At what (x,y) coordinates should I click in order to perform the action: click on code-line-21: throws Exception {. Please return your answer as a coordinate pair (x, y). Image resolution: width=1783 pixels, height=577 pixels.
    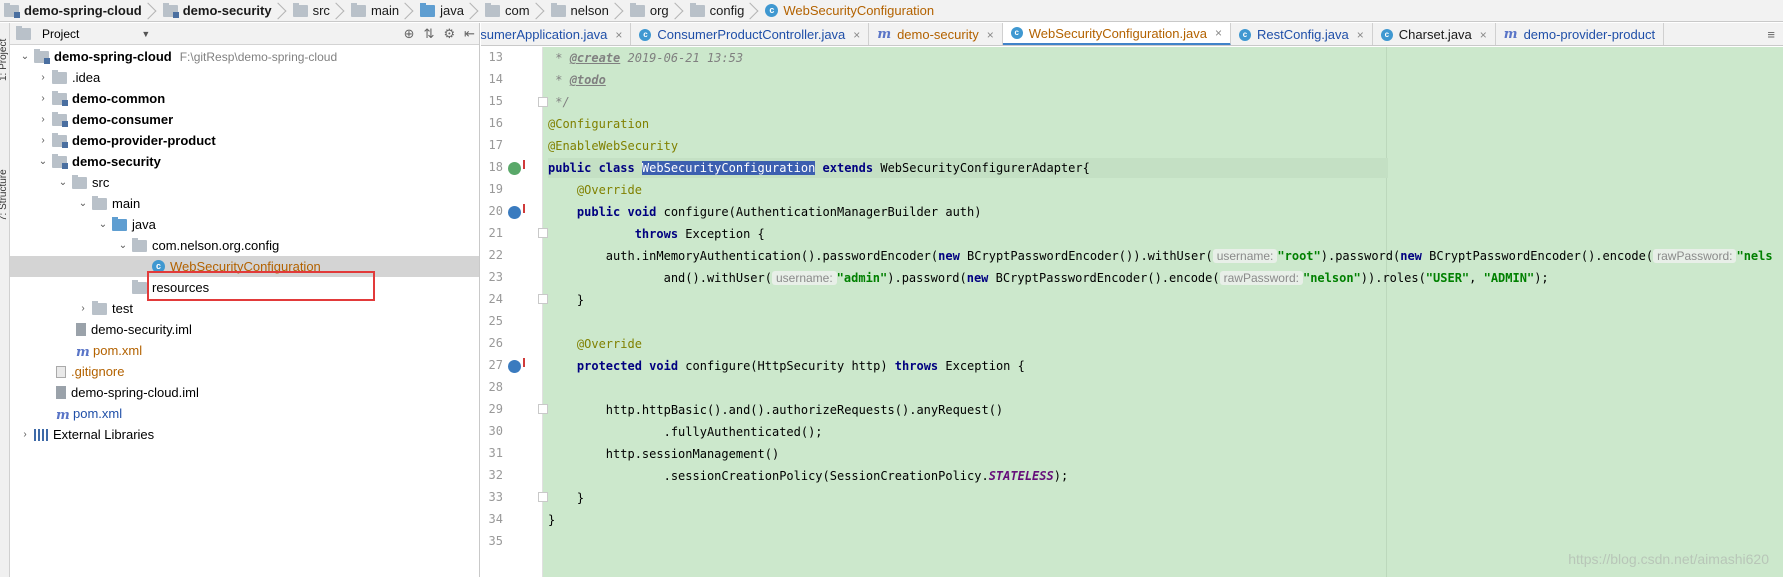
    Looking at the image, I should click on (656, 234).